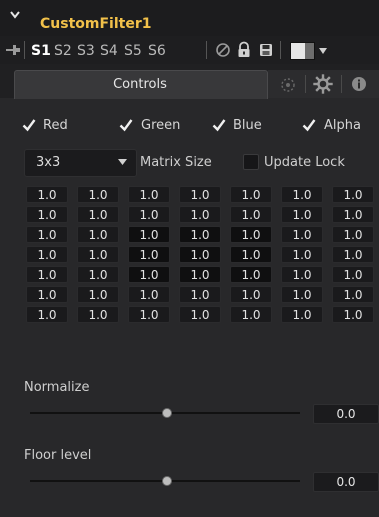 This screenshot has width=379, height=517. Describe the element at coordinates (55, 125) in the screenshot. I see `red-checkbox-label: Red` at that location.